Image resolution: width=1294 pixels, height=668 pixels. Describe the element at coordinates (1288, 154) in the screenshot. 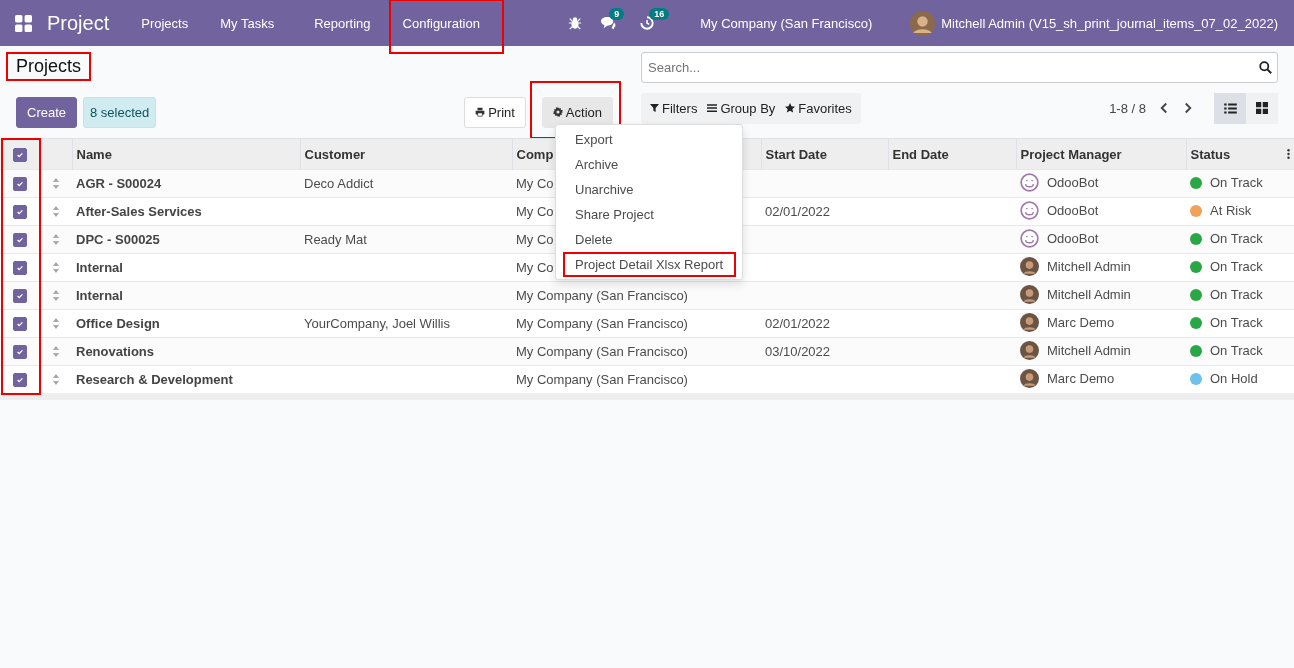

I see `more-options-icon` at that location.